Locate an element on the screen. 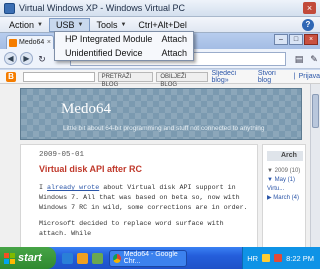  tab-title: Medo64 is located at coordinates (32, 42).